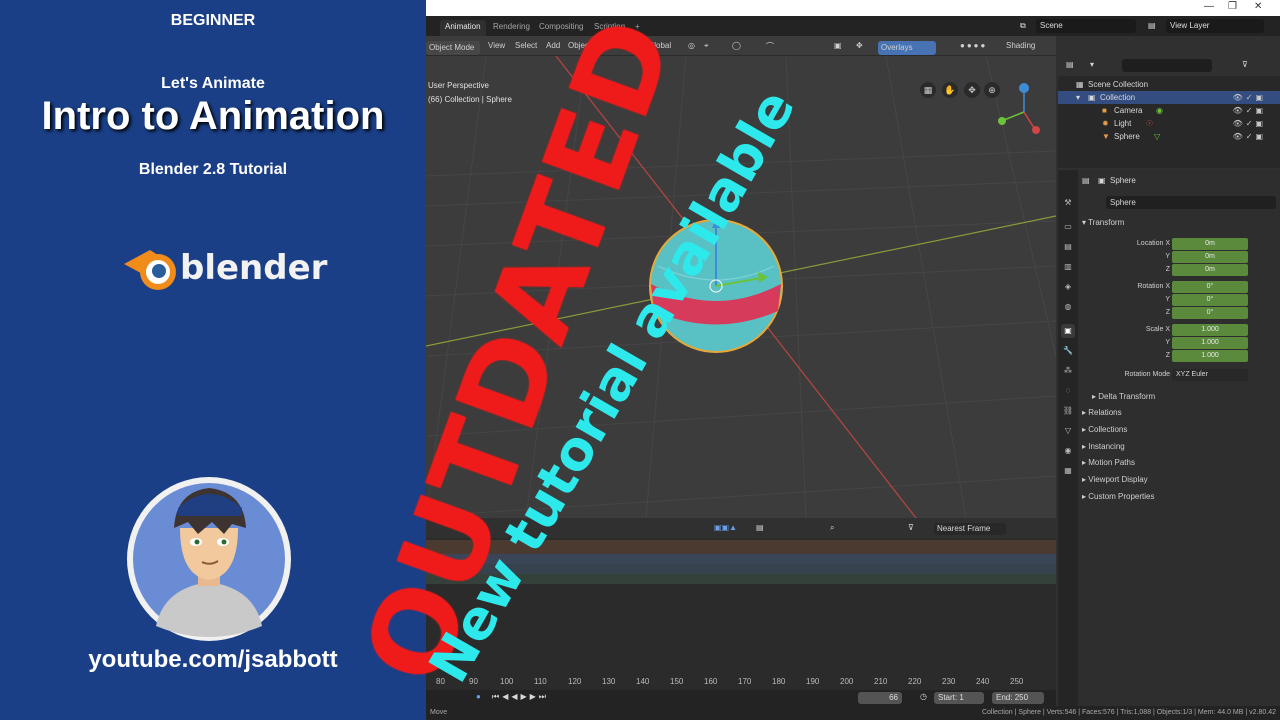  Describe the element at coordinates (1169, 97) in the screenshot. I see `outliner-row-collection: ▾ ▣ Collection 👁✓▣` at that location.